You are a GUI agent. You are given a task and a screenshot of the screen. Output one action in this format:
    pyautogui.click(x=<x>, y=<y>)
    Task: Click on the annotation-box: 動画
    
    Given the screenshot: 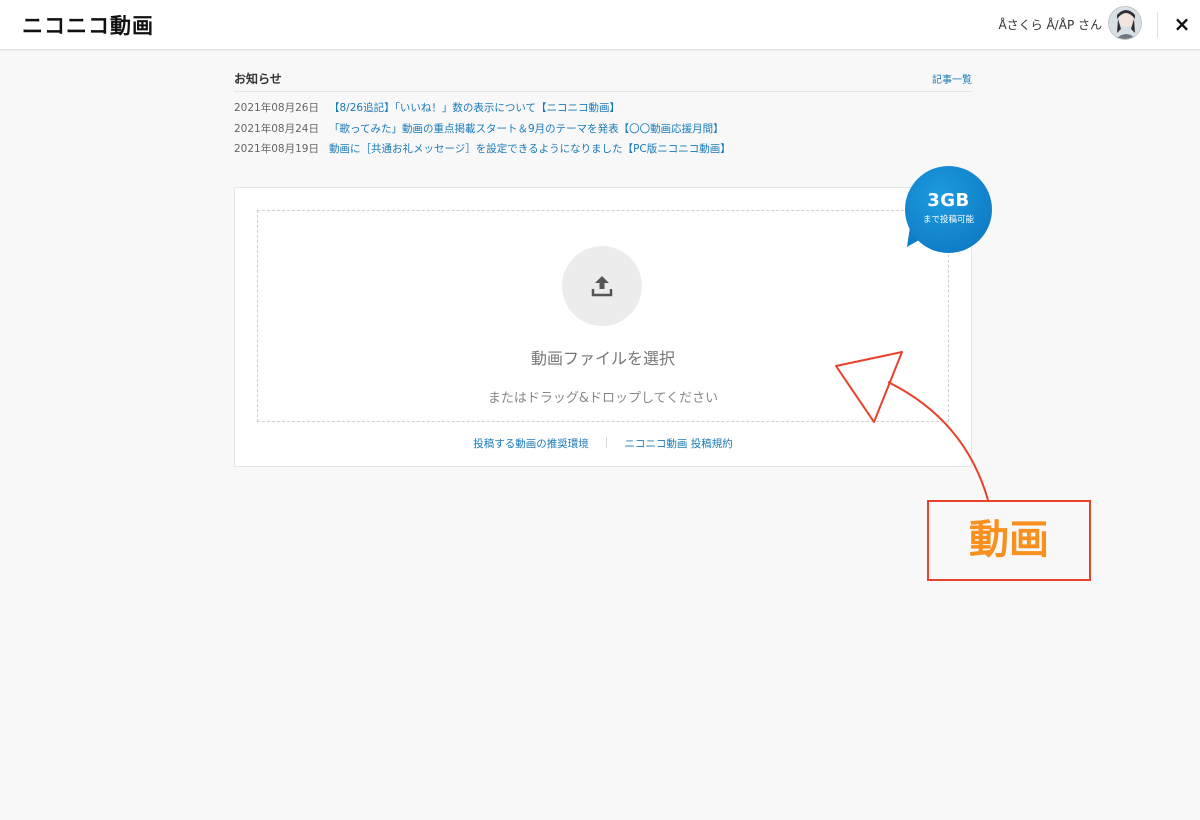 What is the action you would take?
    pyautogui.click(x=1009, y=540)
    